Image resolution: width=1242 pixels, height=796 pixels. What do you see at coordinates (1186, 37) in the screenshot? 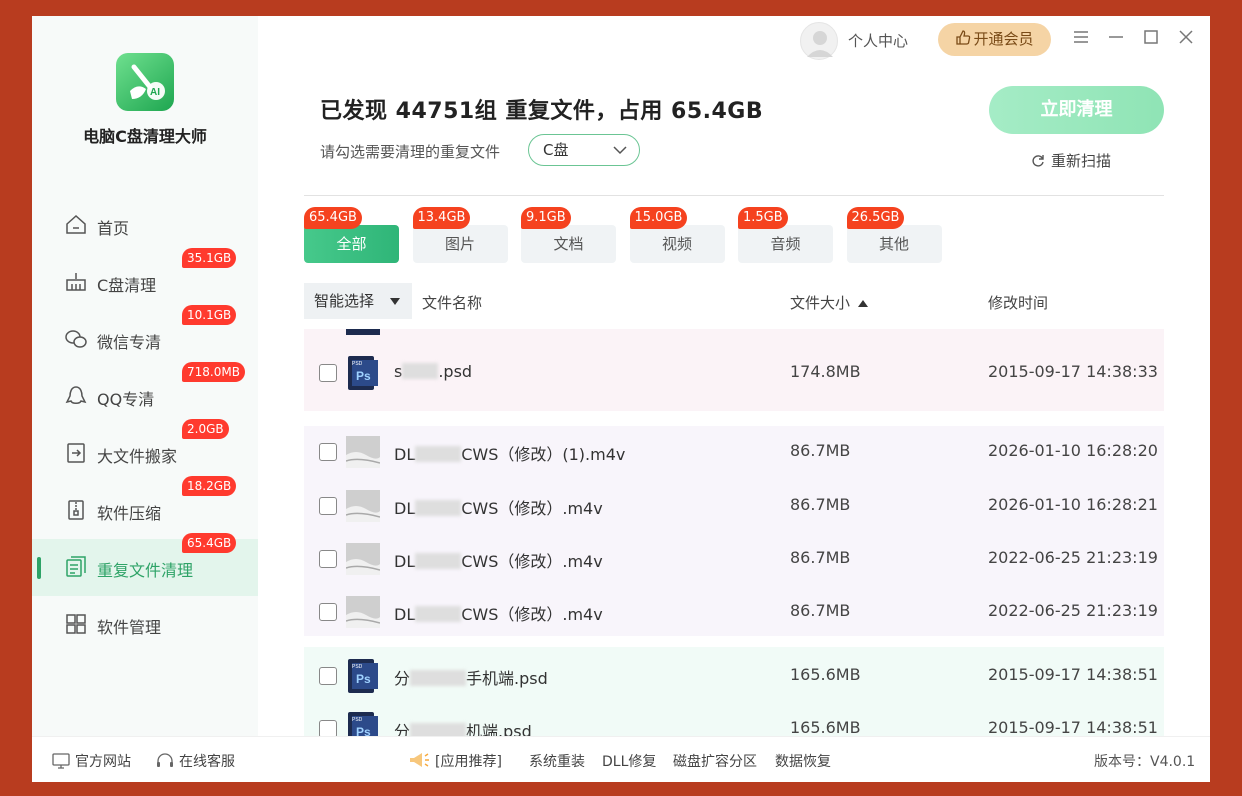
I see `close-icon` at bounding box center [1186, 37].